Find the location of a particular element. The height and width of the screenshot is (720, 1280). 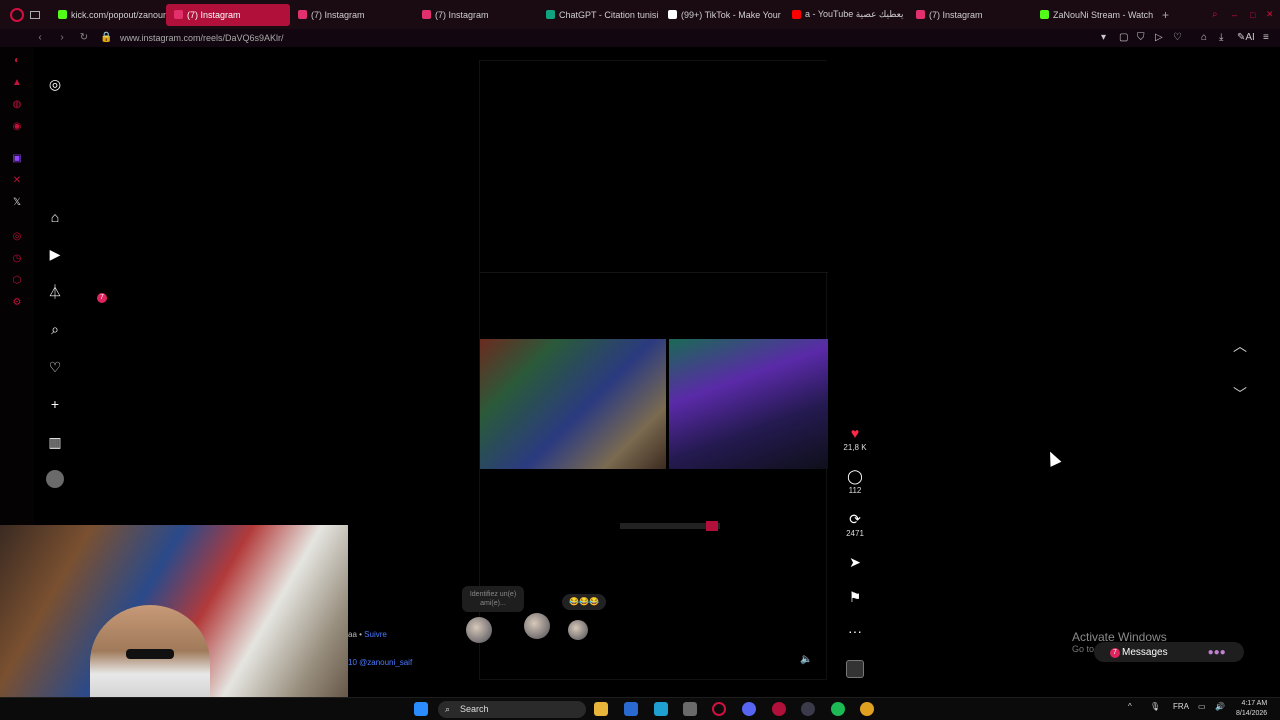

minimize-button: – is located at coordinates (1234, 15).